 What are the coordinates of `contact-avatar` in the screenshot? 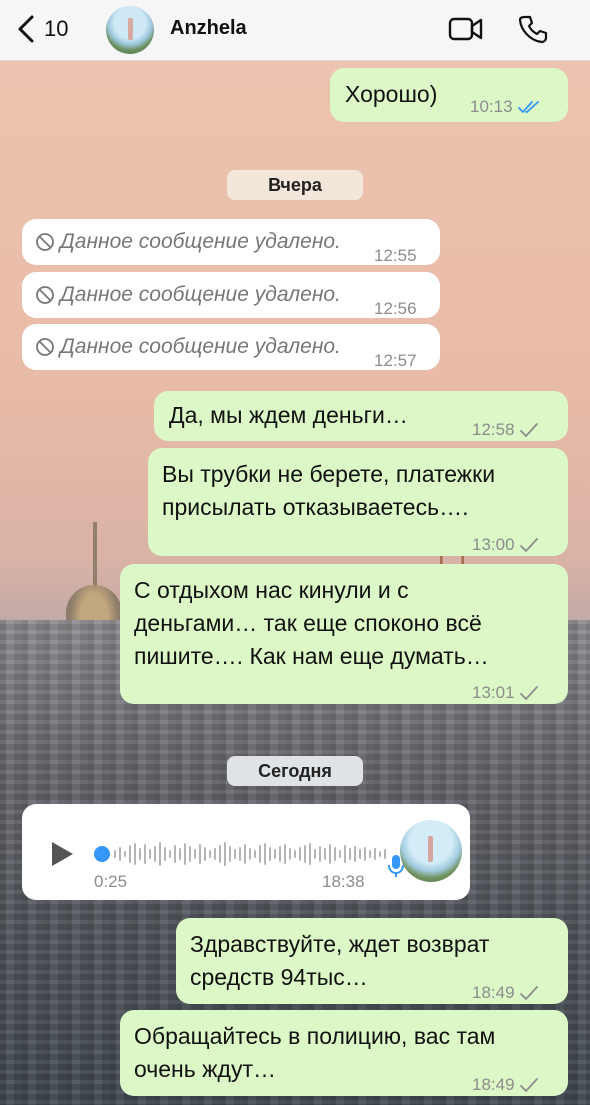 It's located at (130, 30).